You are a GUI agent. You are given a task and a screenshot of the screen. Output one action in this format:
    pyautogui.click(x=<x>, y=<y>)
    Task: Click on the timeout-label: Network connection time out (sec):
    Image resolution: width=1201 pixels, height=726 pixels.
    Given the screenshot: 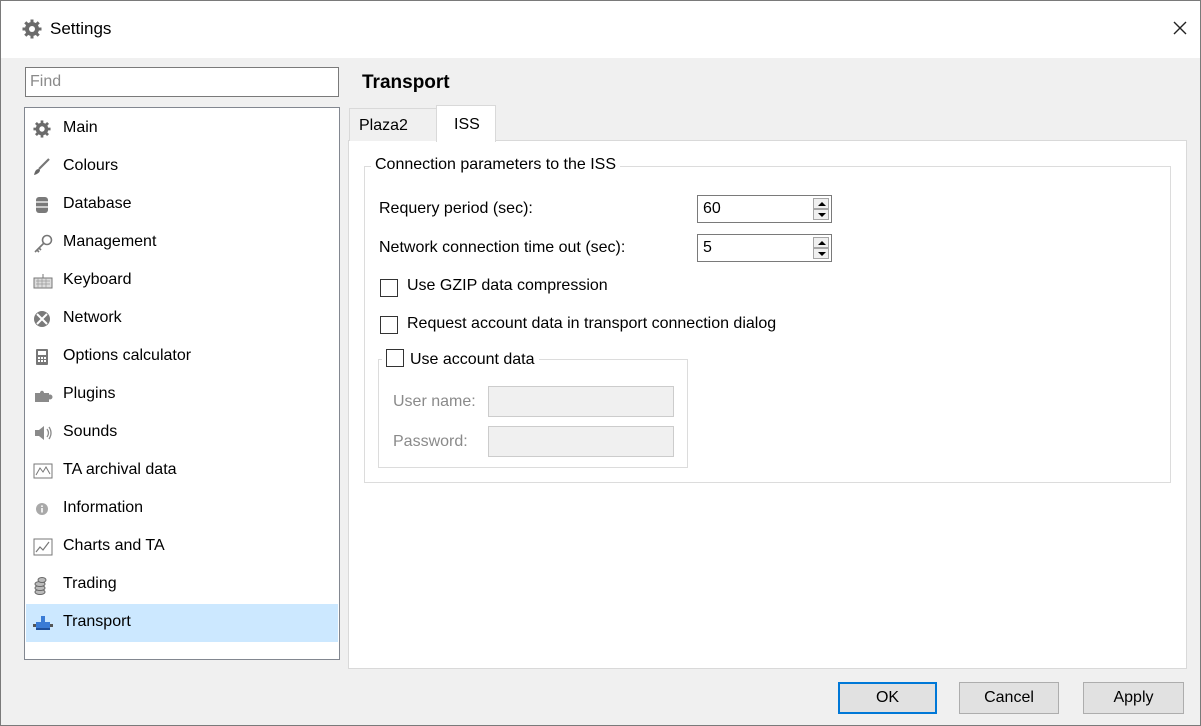 What is the action you would take?
    pyautogui.click(x=502, y=247)
    